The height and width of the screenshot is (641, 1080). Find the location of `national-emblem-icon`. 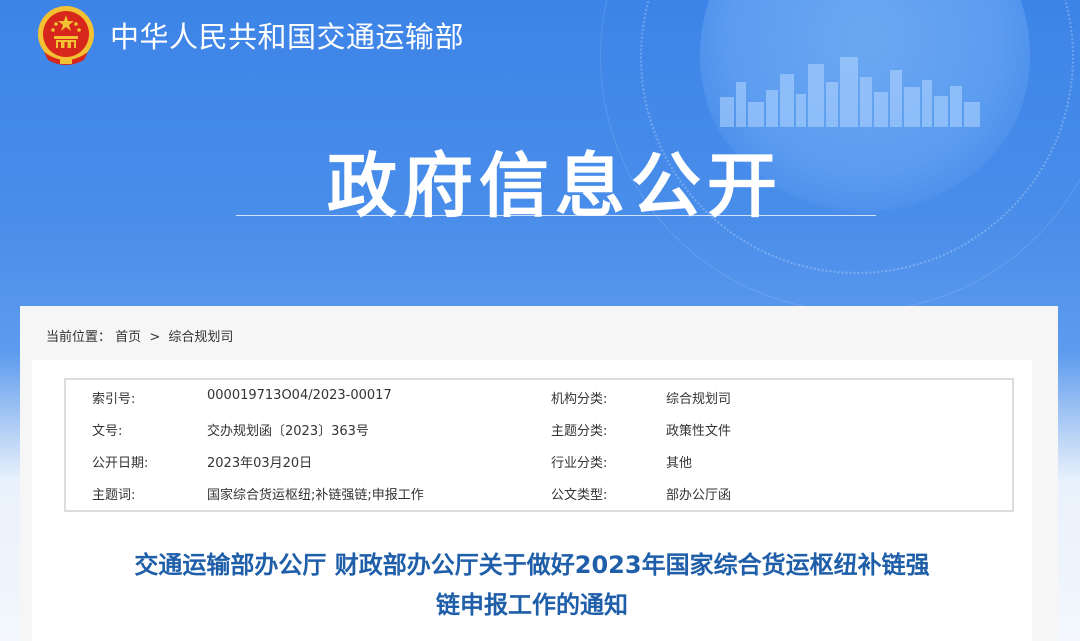

national-emblem-icon is located at coordinates (66, 35).